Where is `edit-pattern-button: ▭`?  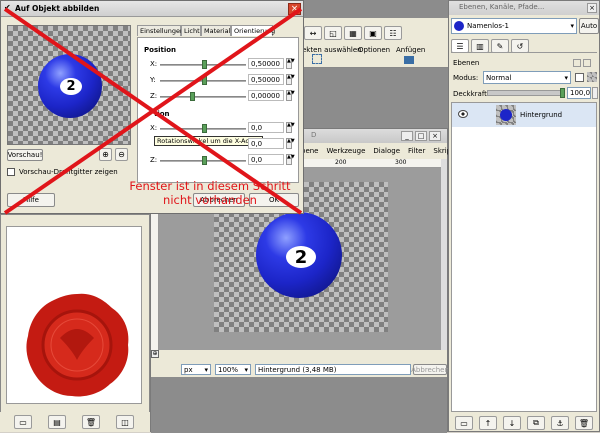
edit-pattern-button: ▭ is located at coordinates (23, 422).